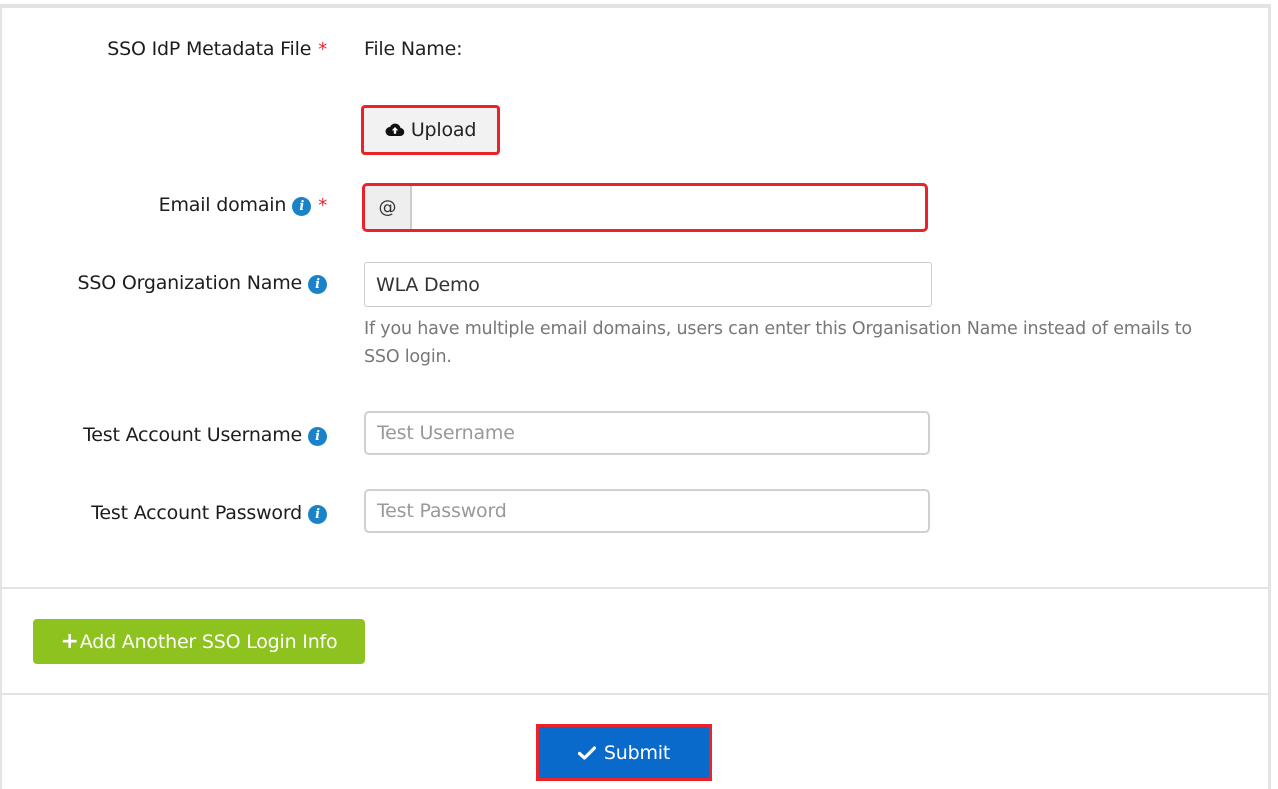  I want to click on email-domain-label: Email domain i *, so click(243, 205).